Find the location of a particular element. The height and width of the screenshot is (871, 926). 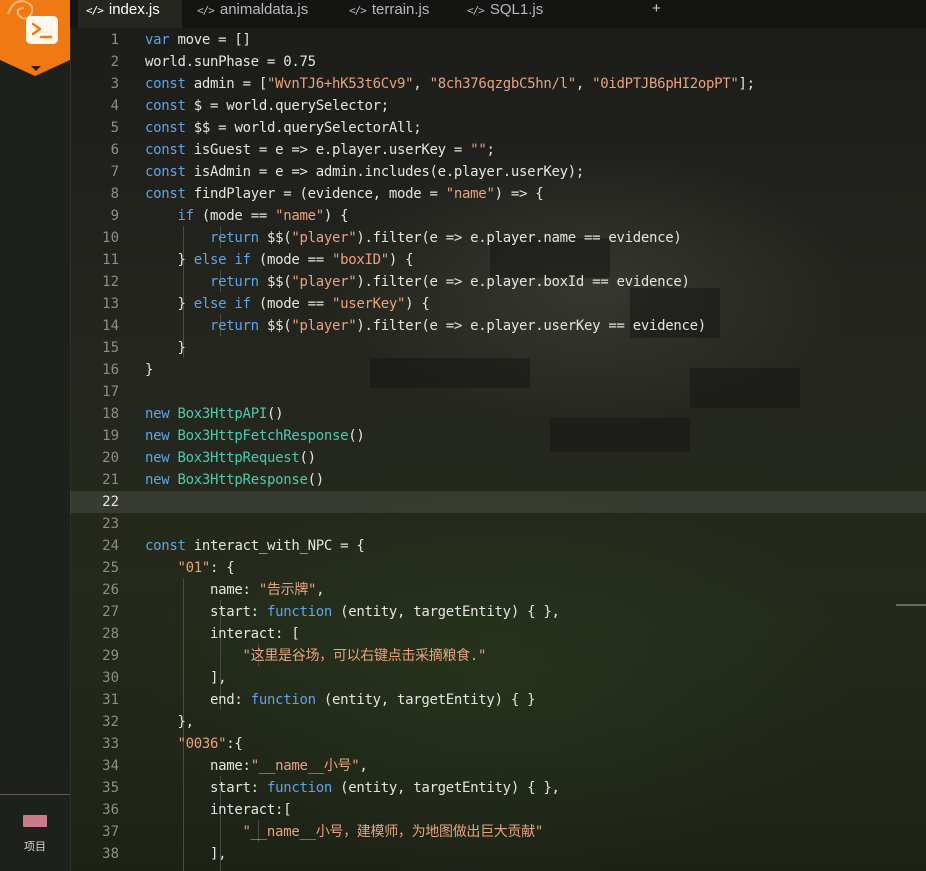

line-number: 21 is located at coordinates (110, 480).